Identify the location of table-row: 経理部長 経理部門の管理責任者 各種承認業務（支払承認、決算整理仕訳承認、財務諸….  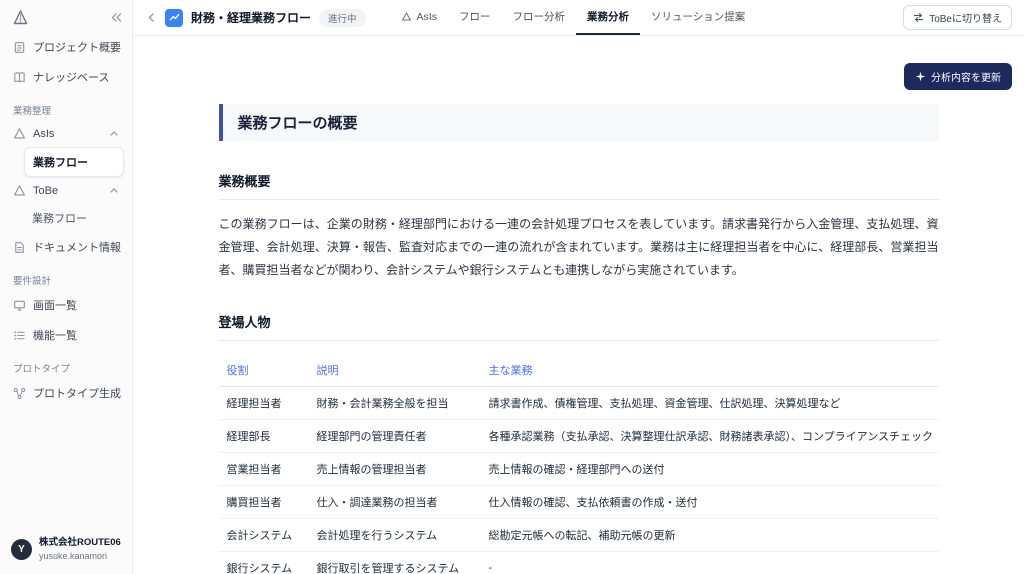
(578, 436).